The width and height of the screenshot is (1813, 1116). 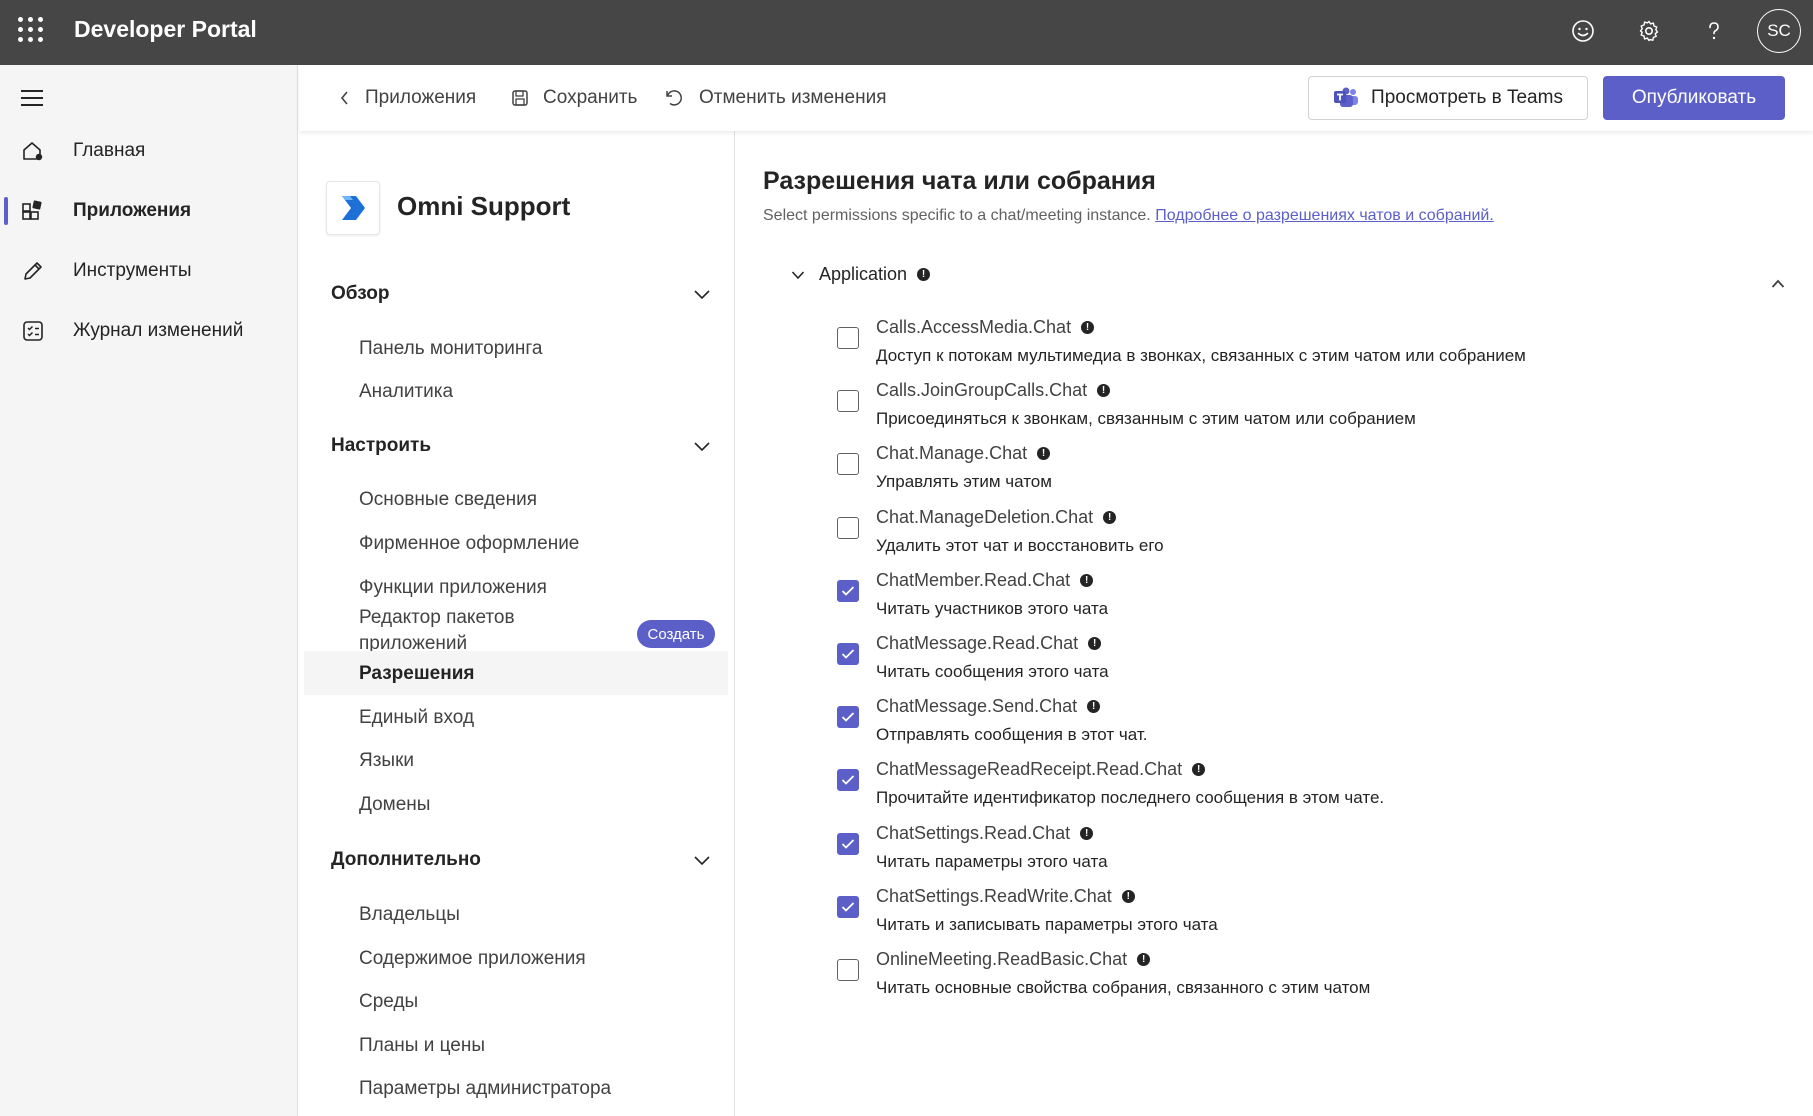 What do you see at coordinates (344, 98) in the screenshot?
I see `chevron-left-icon` at bounding box center [344, 98].